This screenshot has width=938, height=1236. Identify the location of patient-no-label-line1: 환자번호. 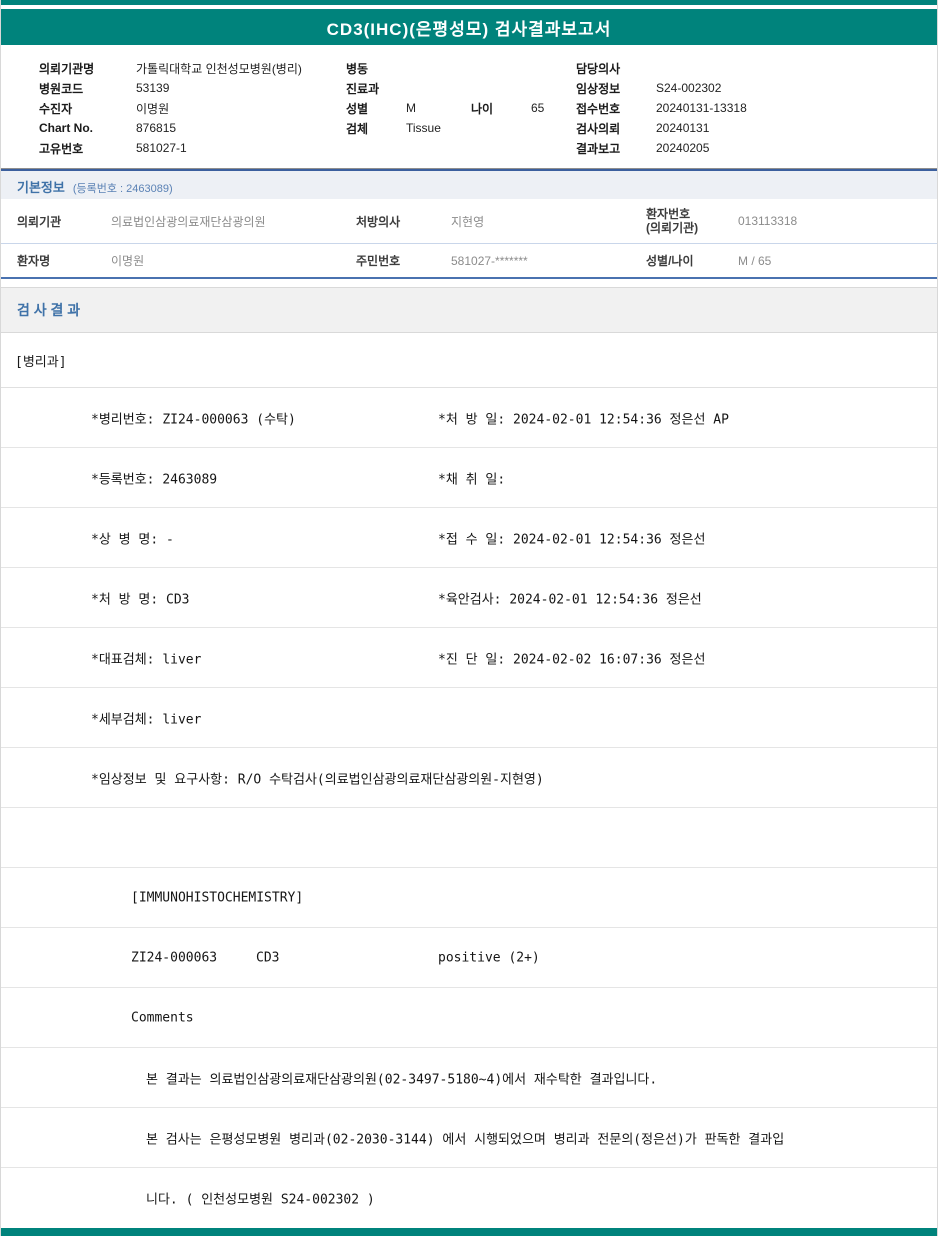
(668, 214).